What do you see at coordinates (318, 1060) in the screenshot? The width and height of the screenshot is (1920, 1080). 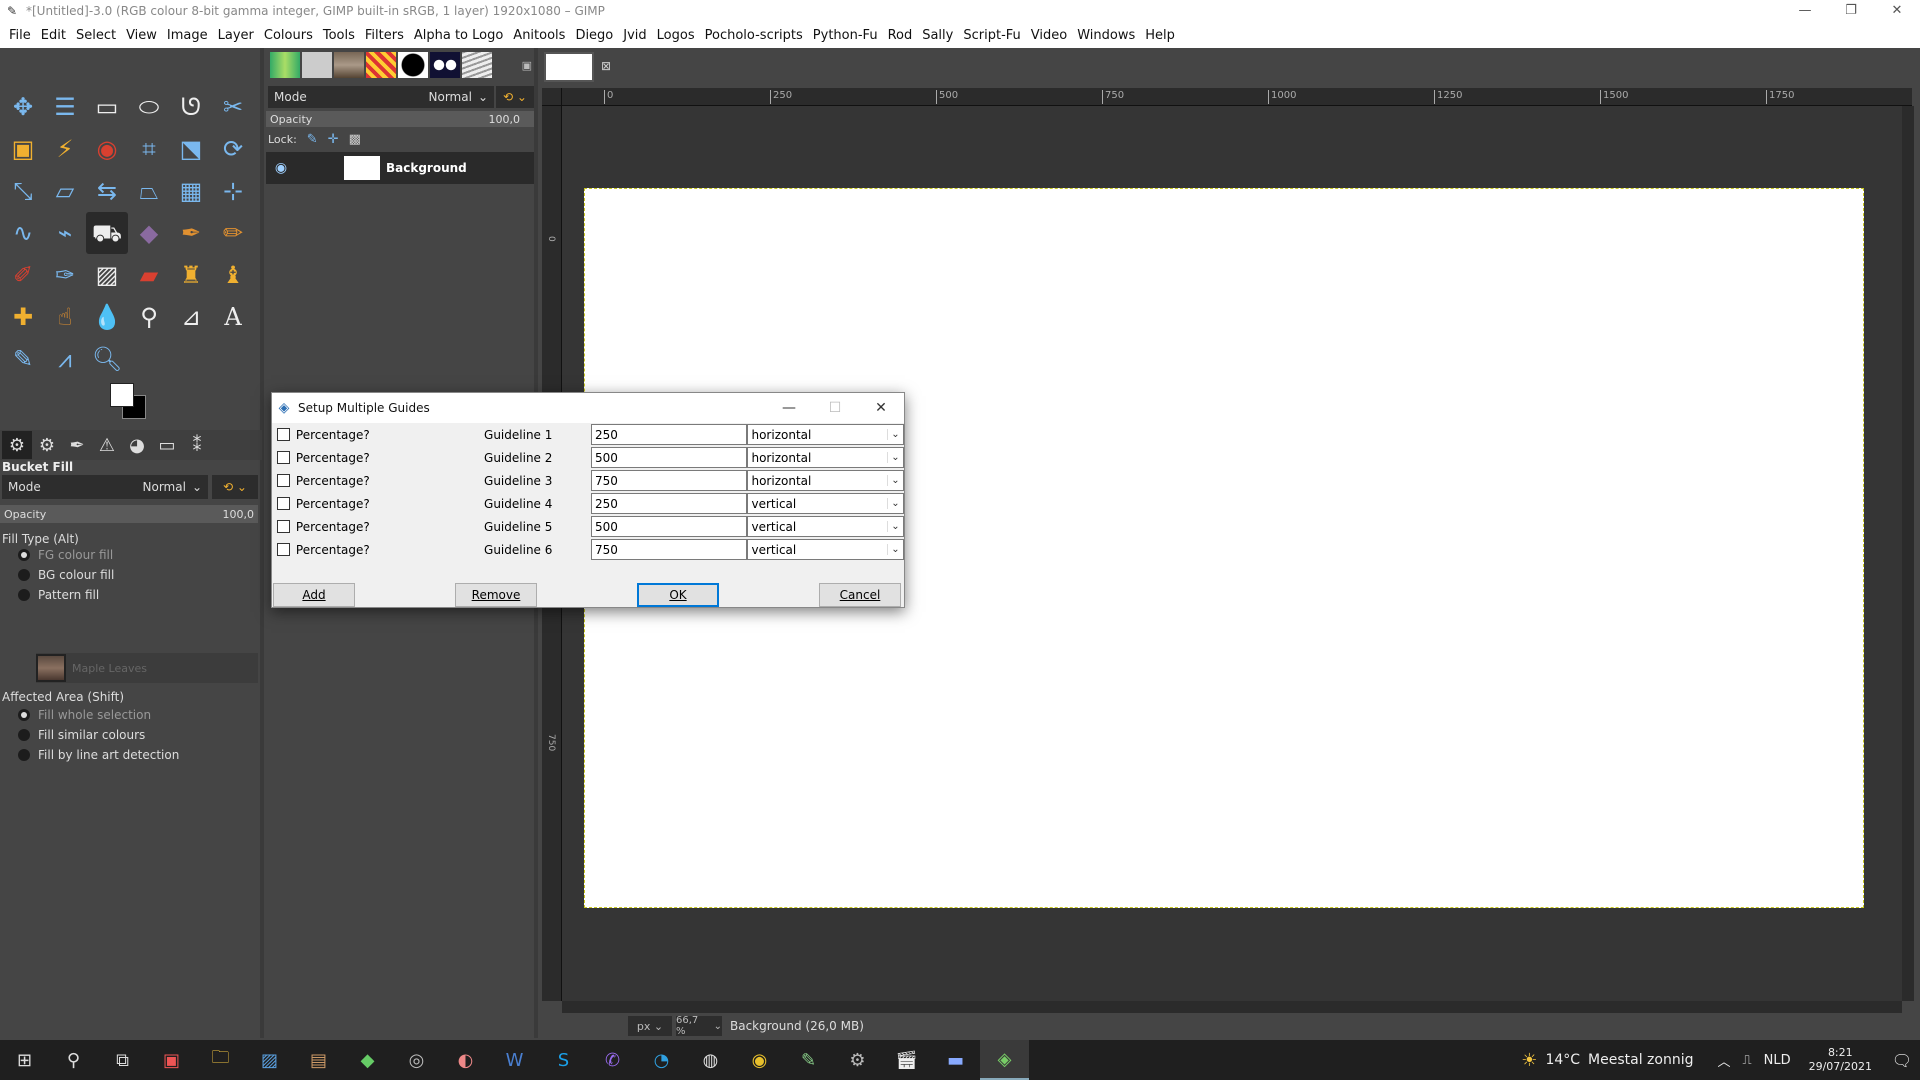 I see `pdf-app-icon: ▤` at bounding box center [318, 1060].